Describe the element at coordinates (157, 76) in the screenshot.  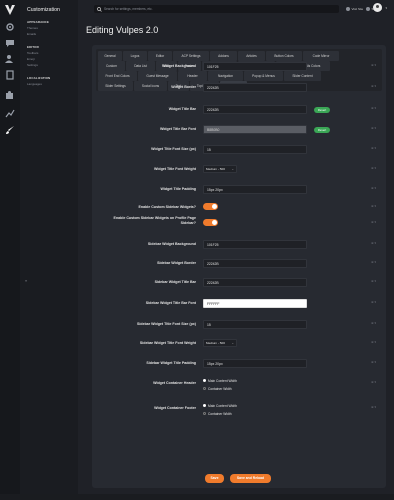
I see `tab-guest-message: Guest Message` at that location.